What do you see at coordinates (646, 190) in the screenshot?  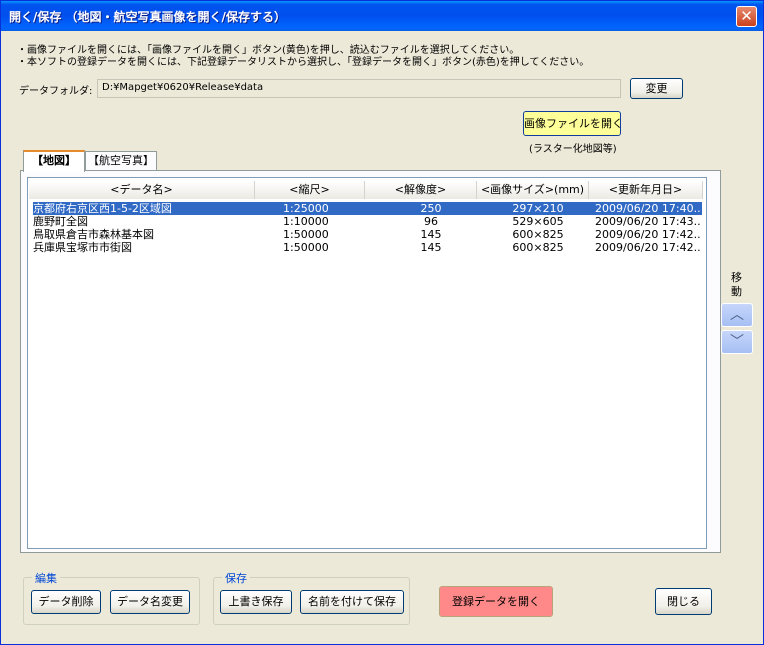 I see `column-header-updated: <更新年月日>` at bounding box center [646, 190].